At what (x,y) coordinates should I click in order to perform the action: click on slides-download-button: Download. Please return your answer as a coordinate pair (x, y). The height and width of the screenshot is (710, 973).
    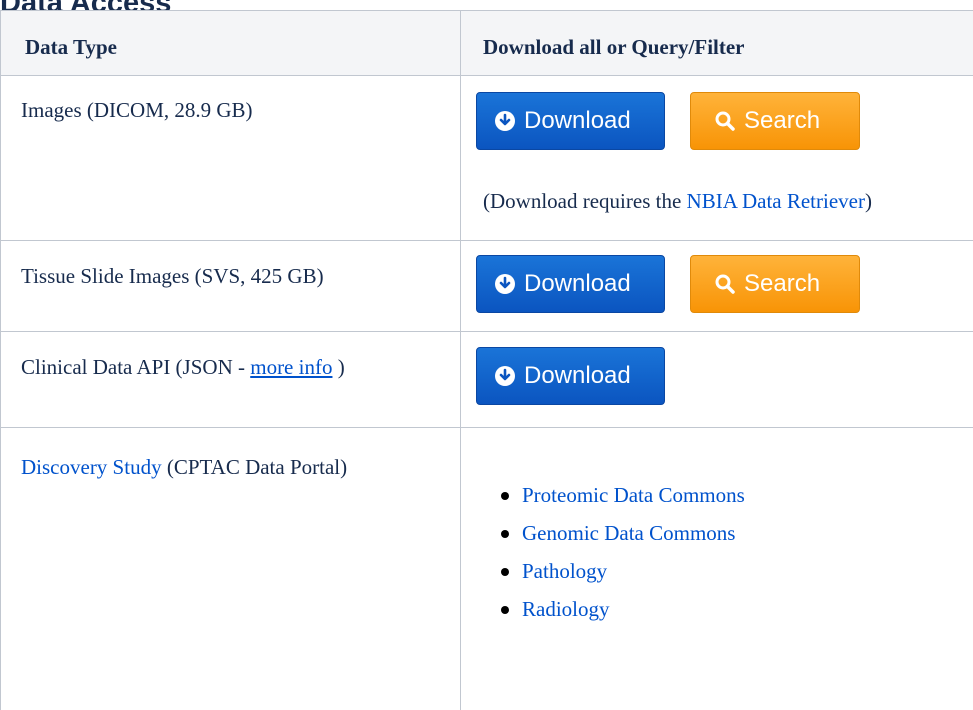
    Looking at the image, I should click on (570, 284).